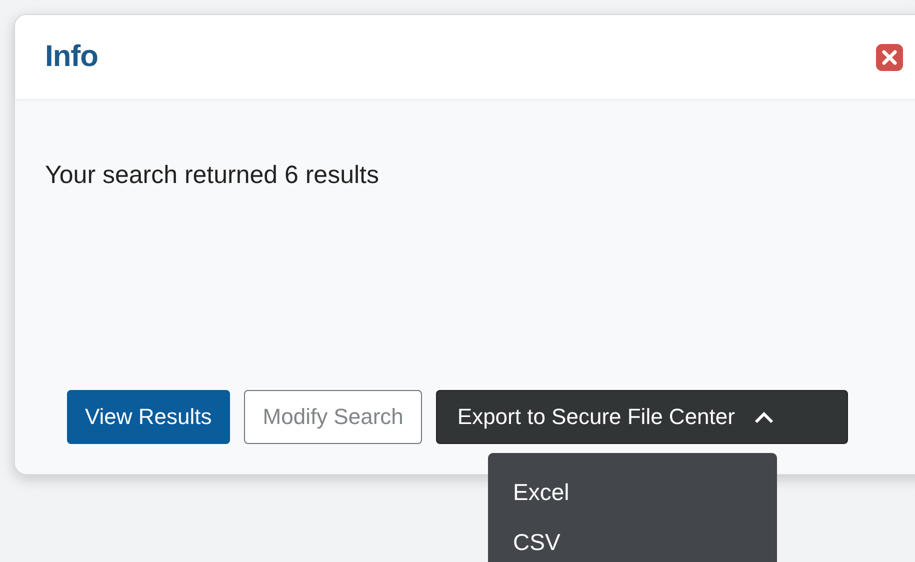 This screenshot has height=562, width=915. I want to click on modify-search-button: Modify Search, so click(333, 417).